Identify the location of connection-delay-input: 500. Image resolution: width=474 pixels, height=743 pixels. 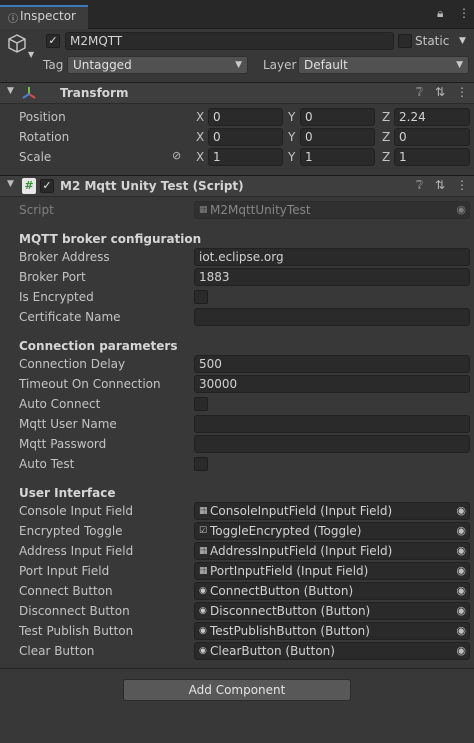
(332, 364).